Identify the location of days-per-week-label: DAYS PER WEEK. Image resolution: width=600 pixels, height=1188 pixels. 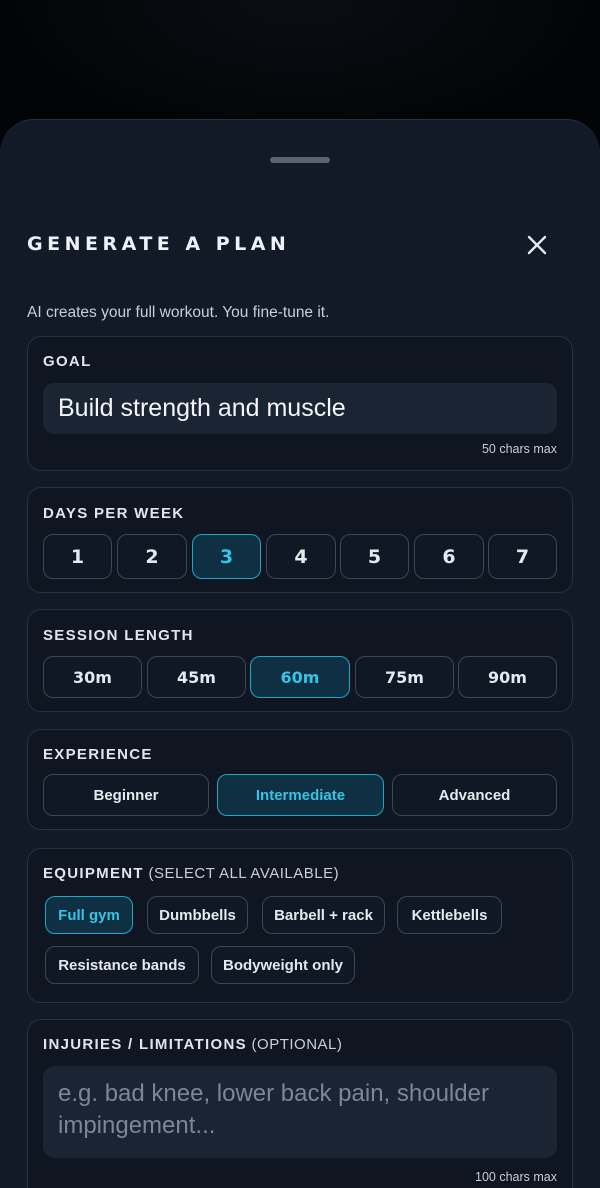
(114, 513).